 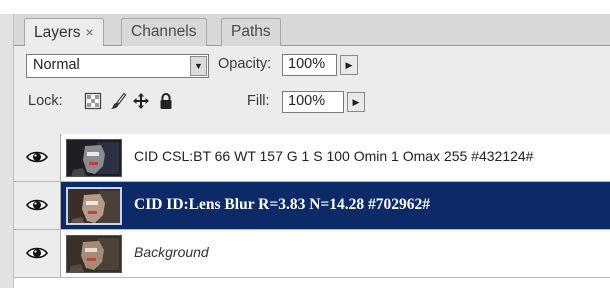 What do you see at coordinates (57, 32) in the screenshot?
I see `tab-layers-label: Layers` at bounding box center [57, 32].